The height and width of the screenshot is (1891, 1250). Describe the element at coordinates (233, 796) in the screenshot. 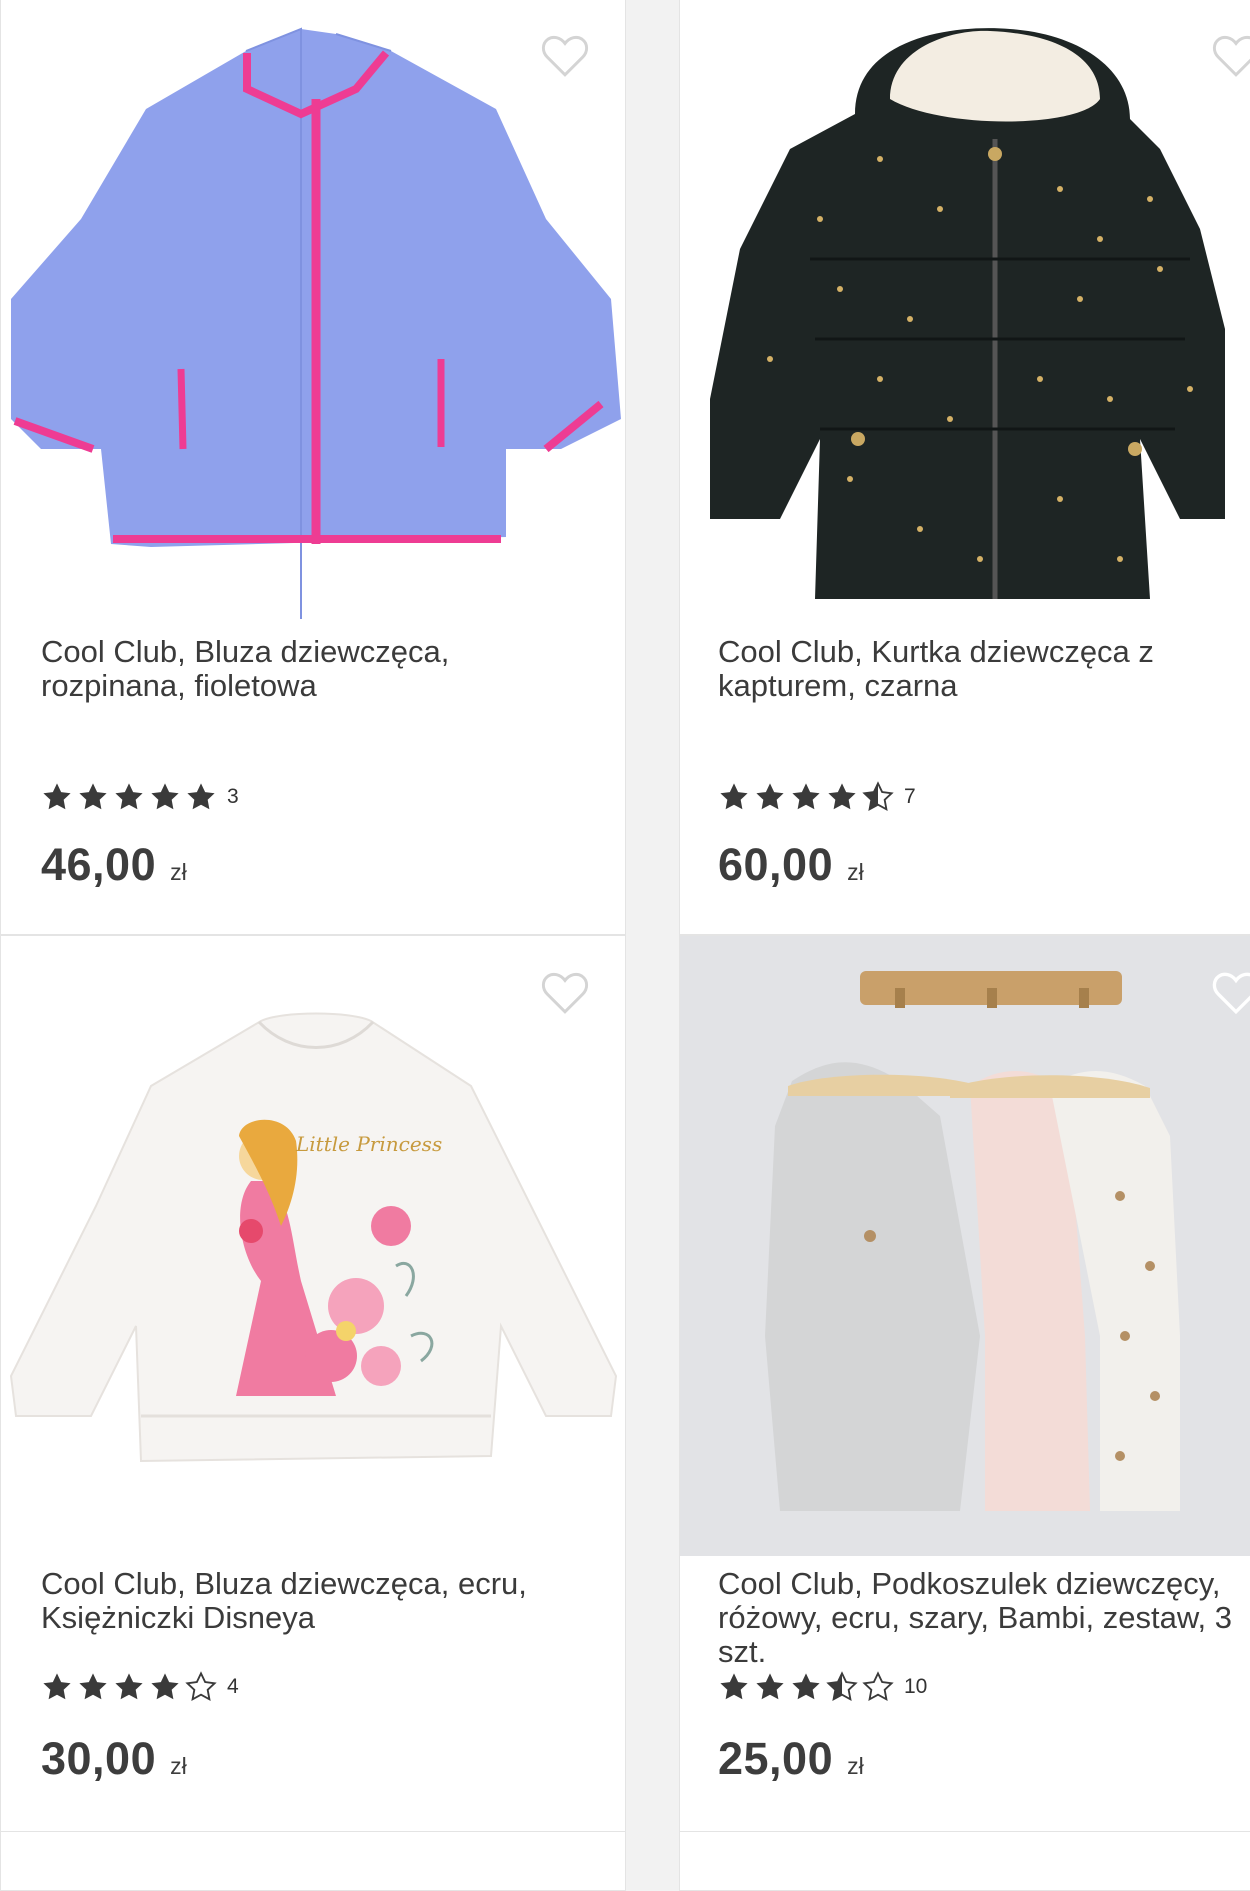

I see `review-count: 3` at that location.